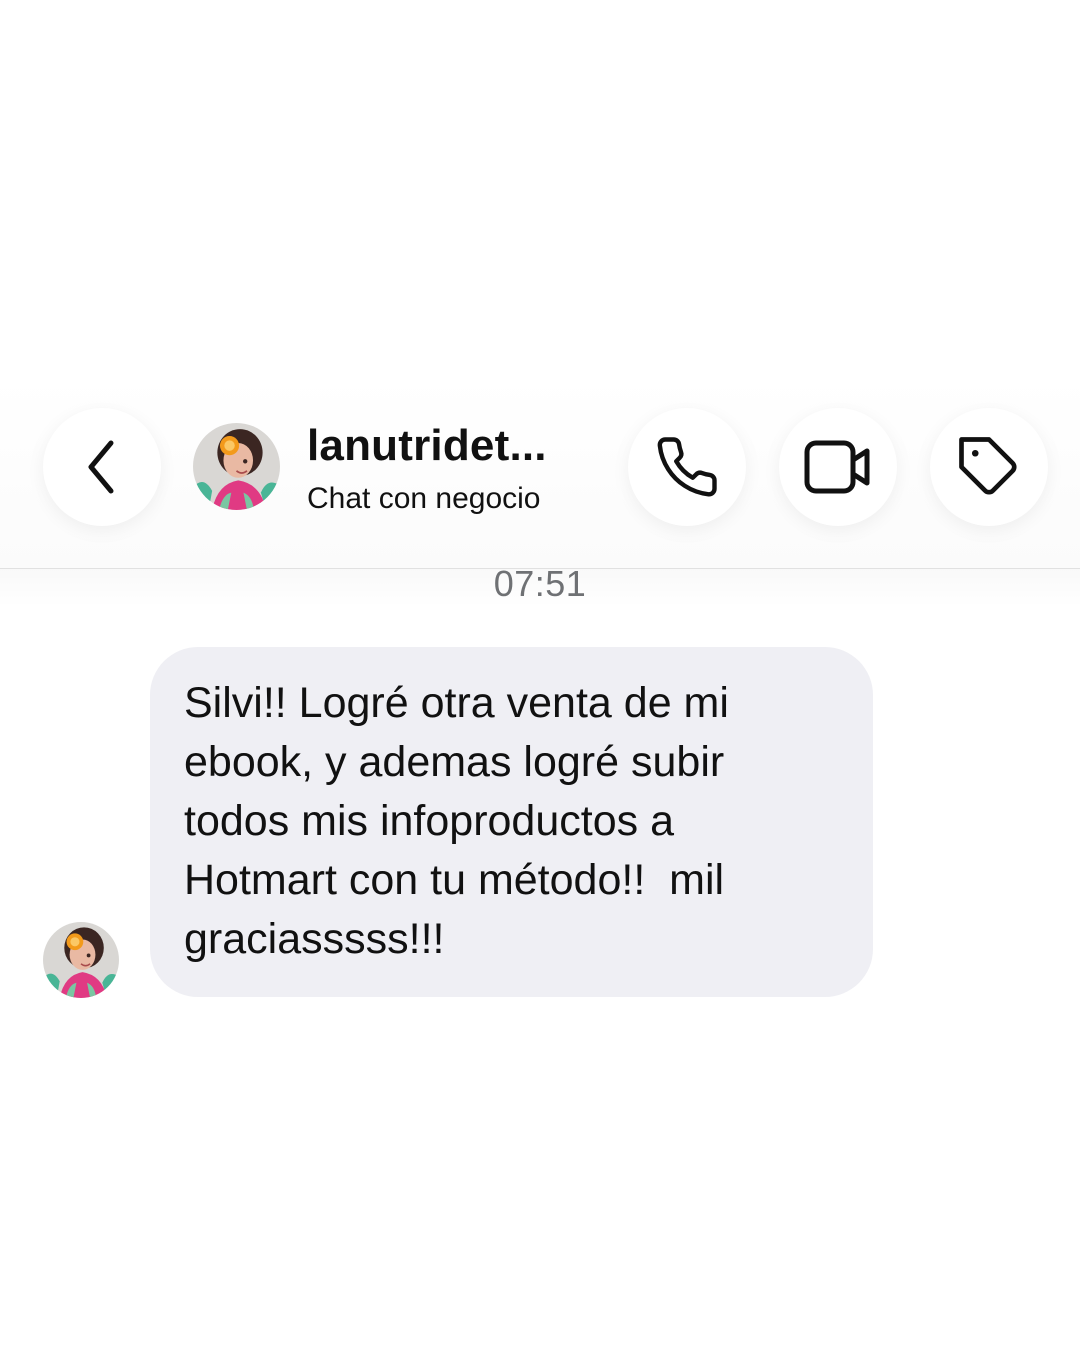  What do you see at coordinates (540, 583) in the screenshot?
I see `message-timestamp: 07:51` at bounding box center [540, 583].